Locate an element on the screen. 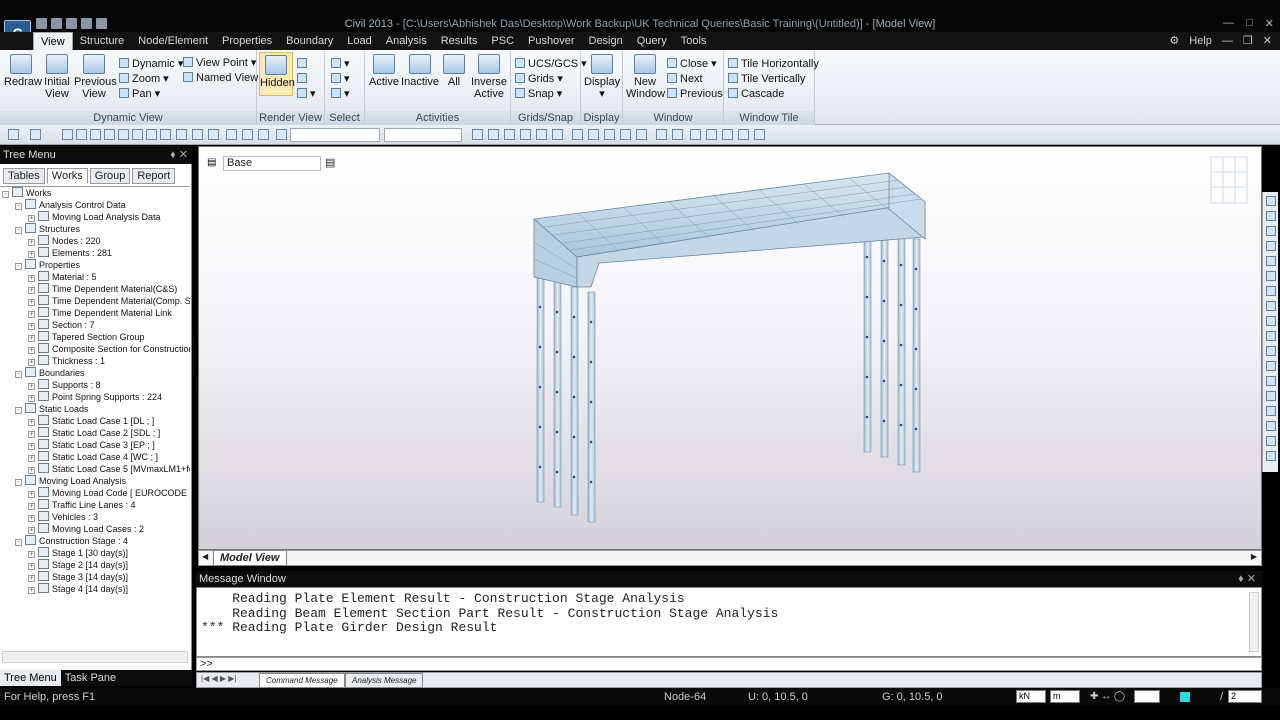  tree-node: - Boundaries is located at coordinates (50, 373).